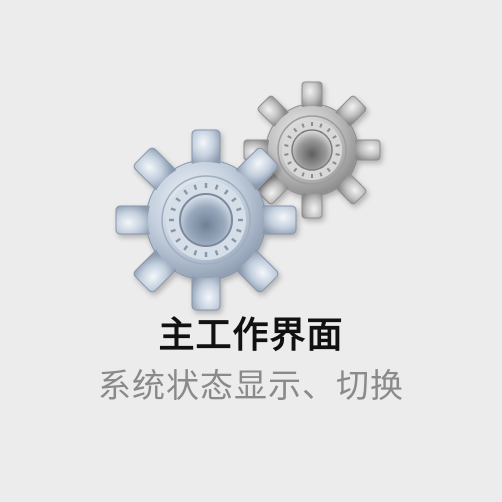 Image resolution: width=502 pixels, height=502 pixels. What do you see at coordinates (206, 220) in the screenshot?
I see `large-gear` at bounding box center [206, 220].